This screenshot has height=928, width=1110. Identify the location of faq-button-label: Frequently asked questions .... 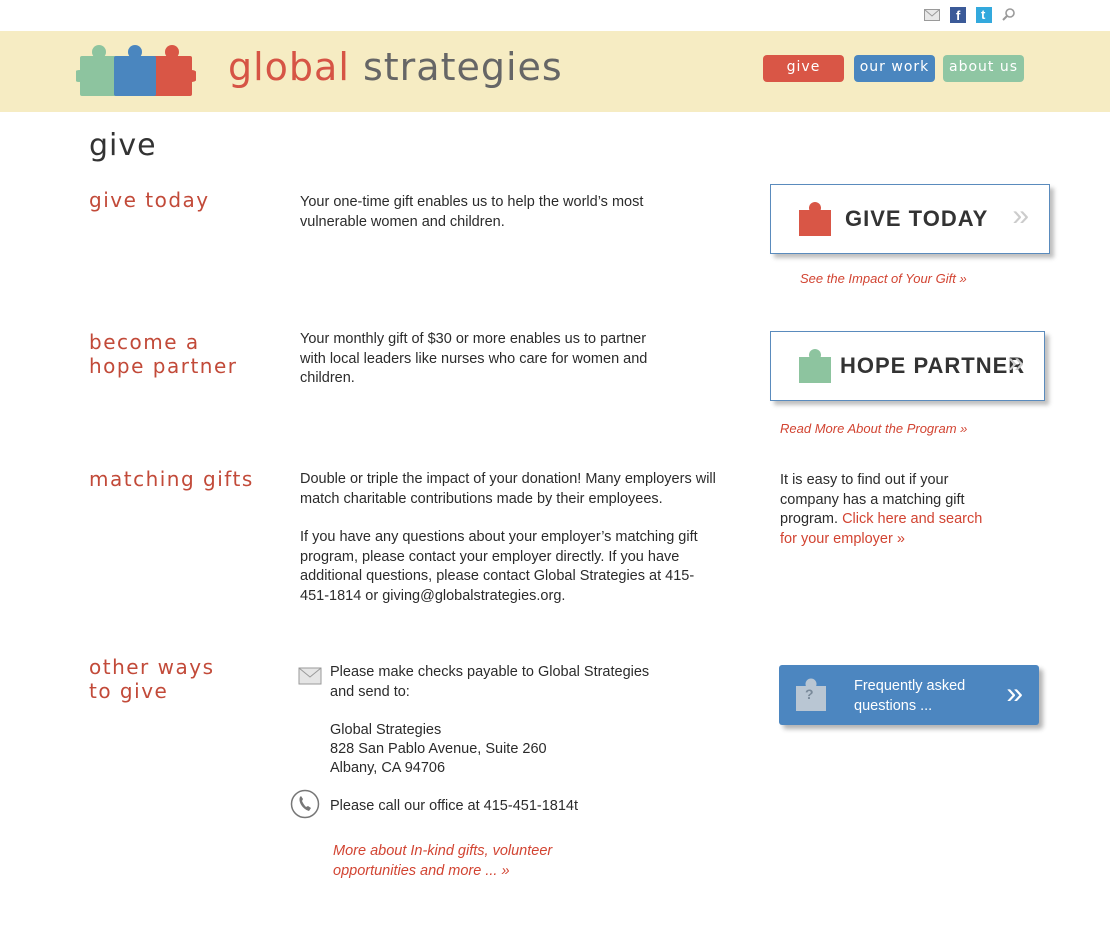
(910, 696).